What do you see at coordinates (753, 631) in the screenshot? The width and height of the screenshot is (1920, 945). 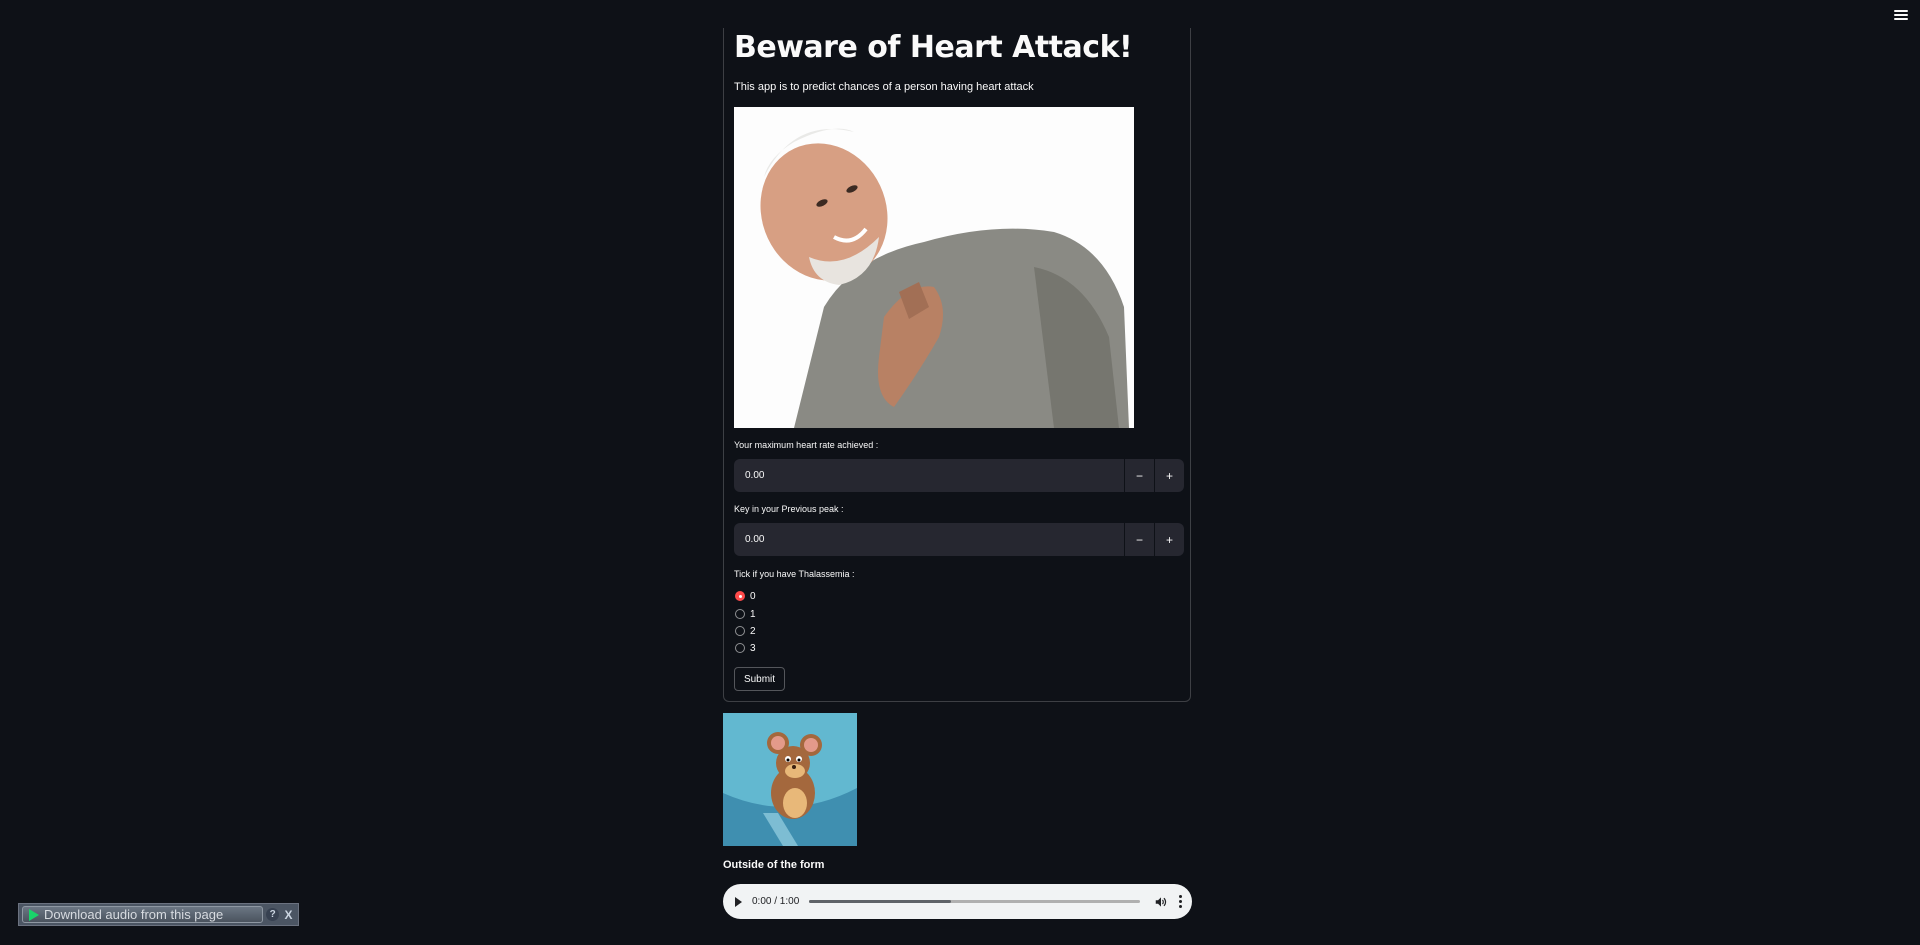 I see `thalassemia-option-label: 2` at bounding box center [753, 631].